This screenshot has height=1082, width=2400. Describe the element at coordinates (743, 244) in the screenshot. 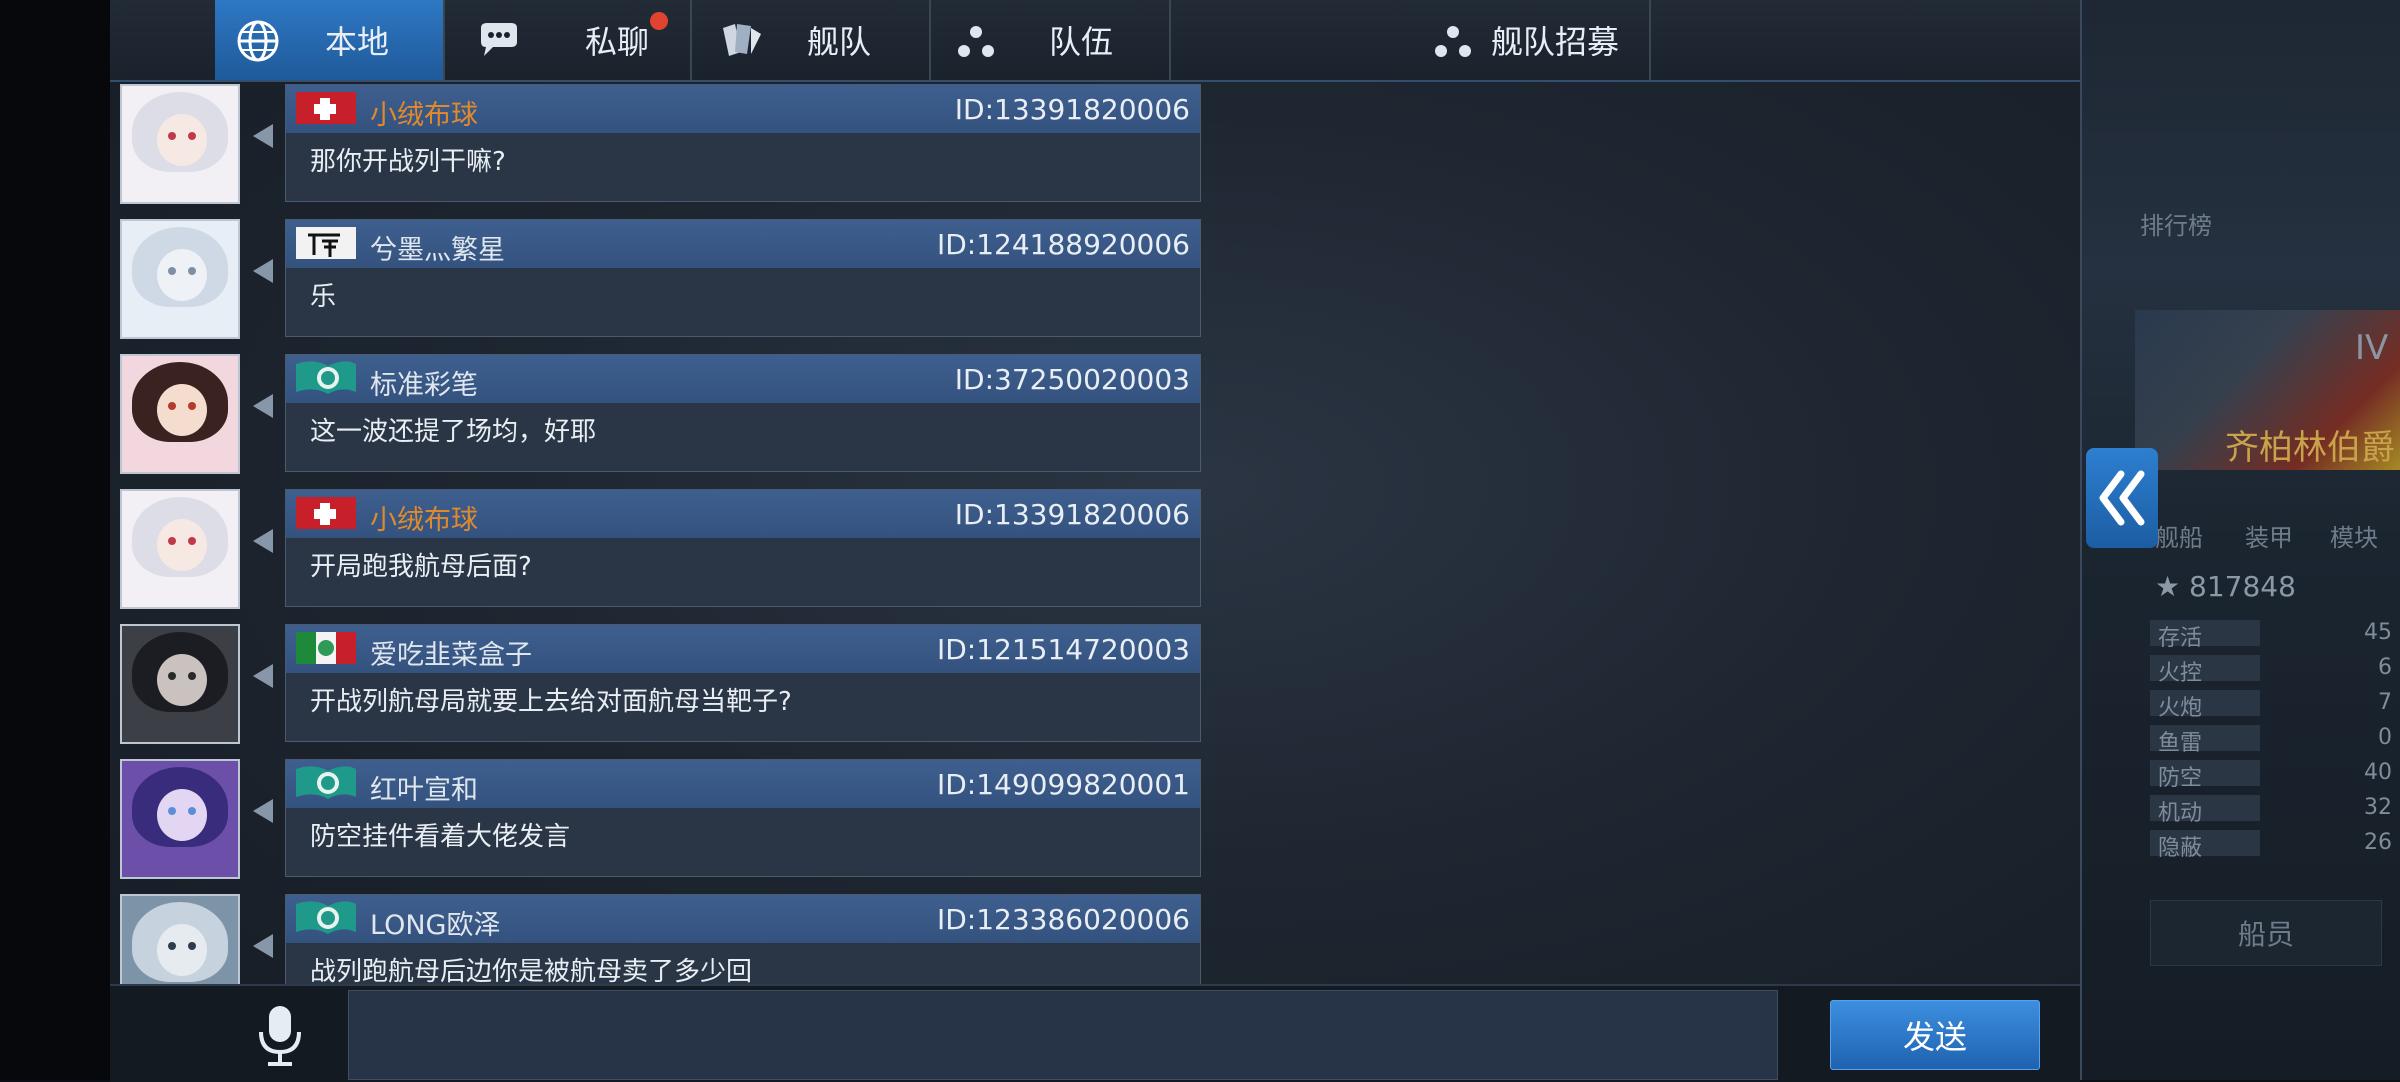

I see `message-header: 兮墨灬繁星 ID:124188920006` at that location.